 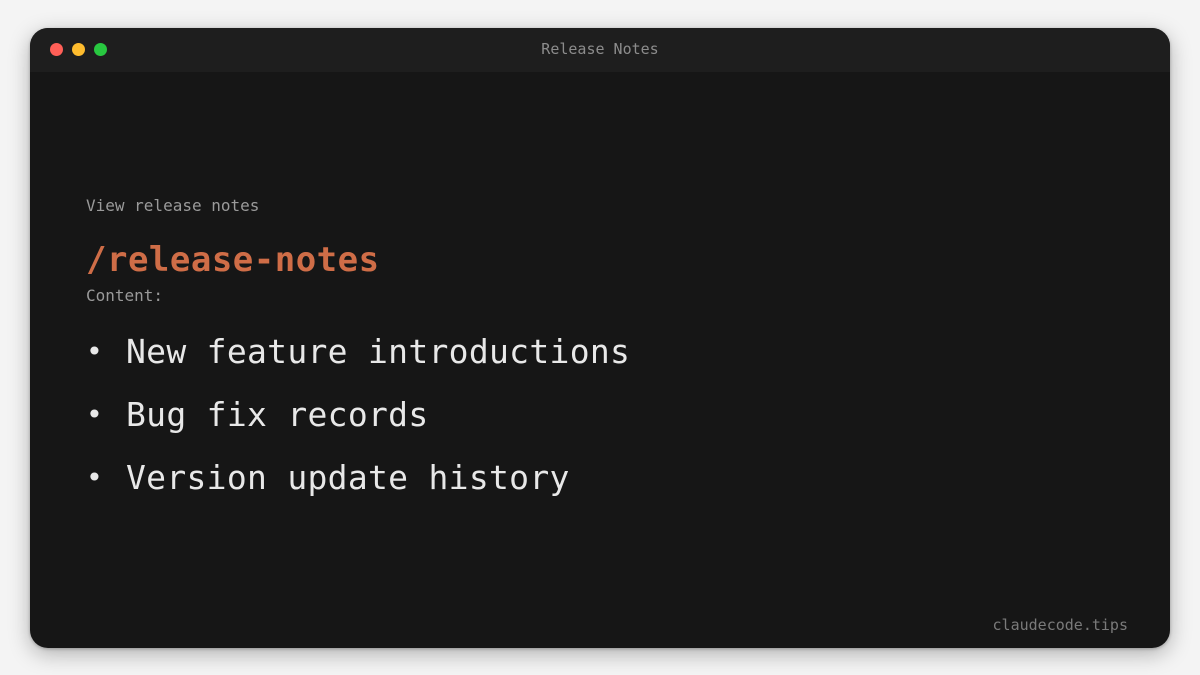 I want to click on window-title: Release Notes, so click(x=600, y=49).